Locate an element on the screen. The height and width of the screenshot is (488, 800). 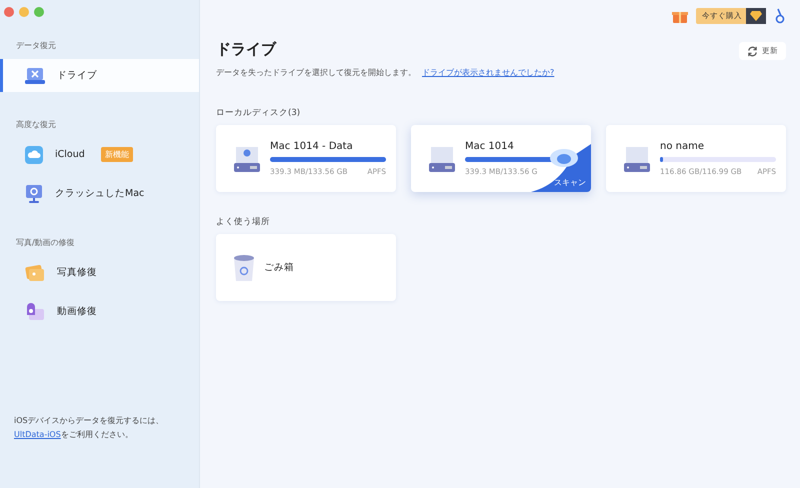
refresh-icon is located at coordinates (752, 51).